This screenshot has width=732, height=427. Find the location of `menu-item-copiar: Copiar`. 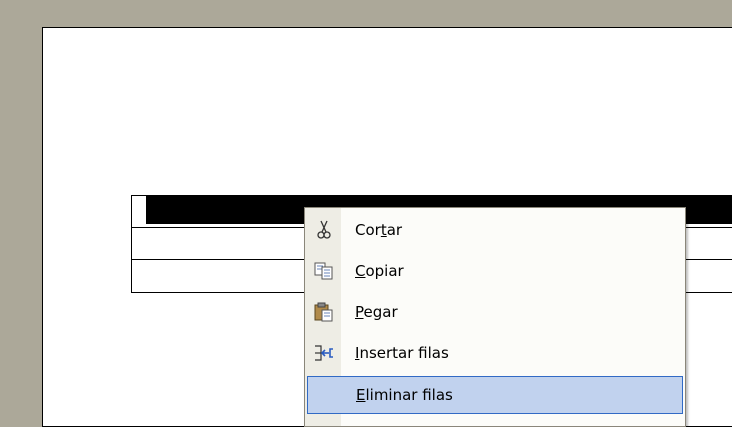

menu-item-copiar: Copiar is located at coordinates (495, 271).